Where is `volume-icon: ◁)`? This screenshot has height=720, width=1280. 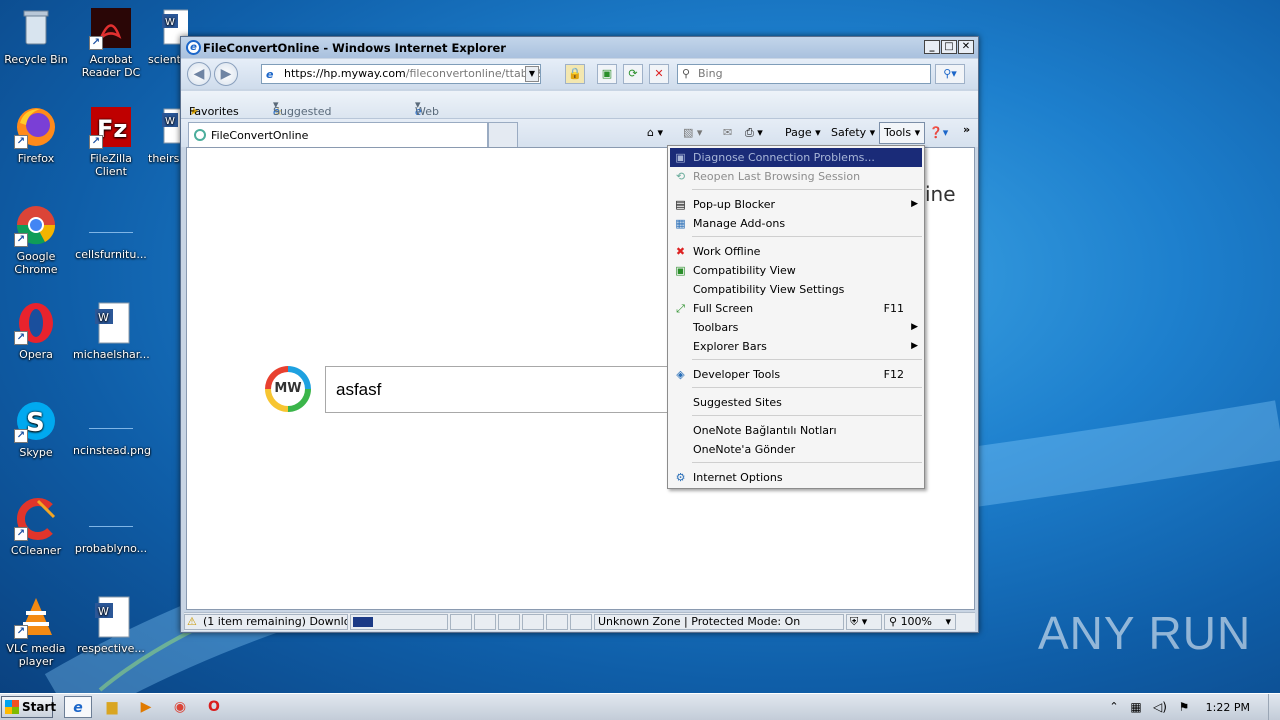 volume-icon: ◁) is located at coordinates (1160, 707).